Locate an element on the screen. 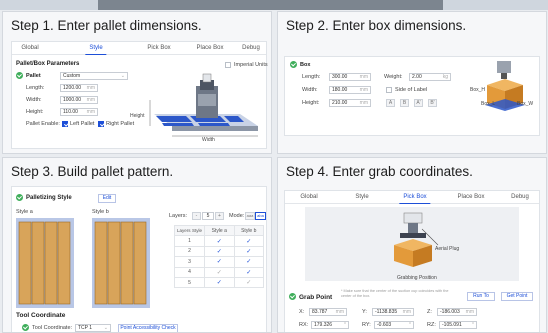  z-coordinate-value: -186.003 is located at coordinates (450, 312).